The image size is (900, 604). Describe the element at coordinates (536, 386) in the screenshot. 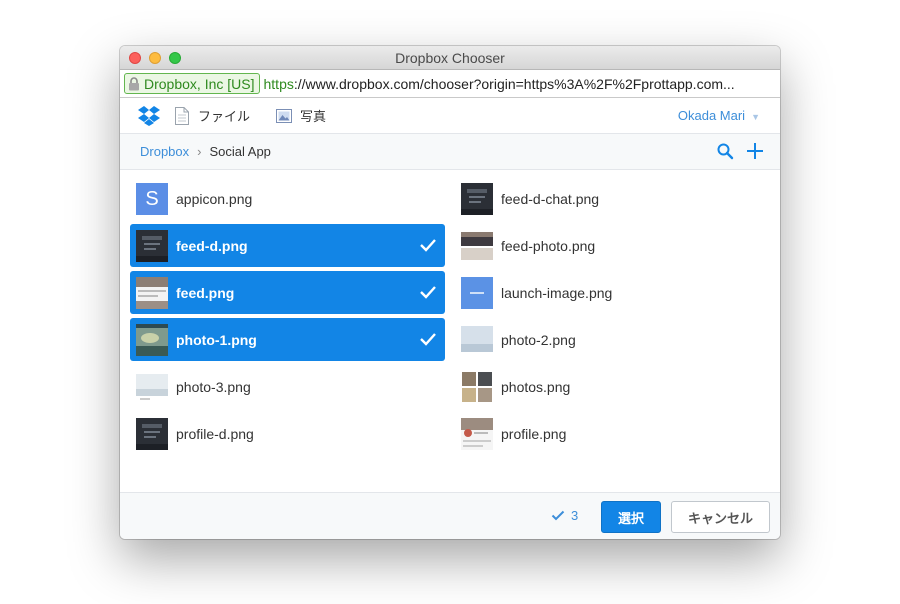

I see `file-name: photos.png` at that location.